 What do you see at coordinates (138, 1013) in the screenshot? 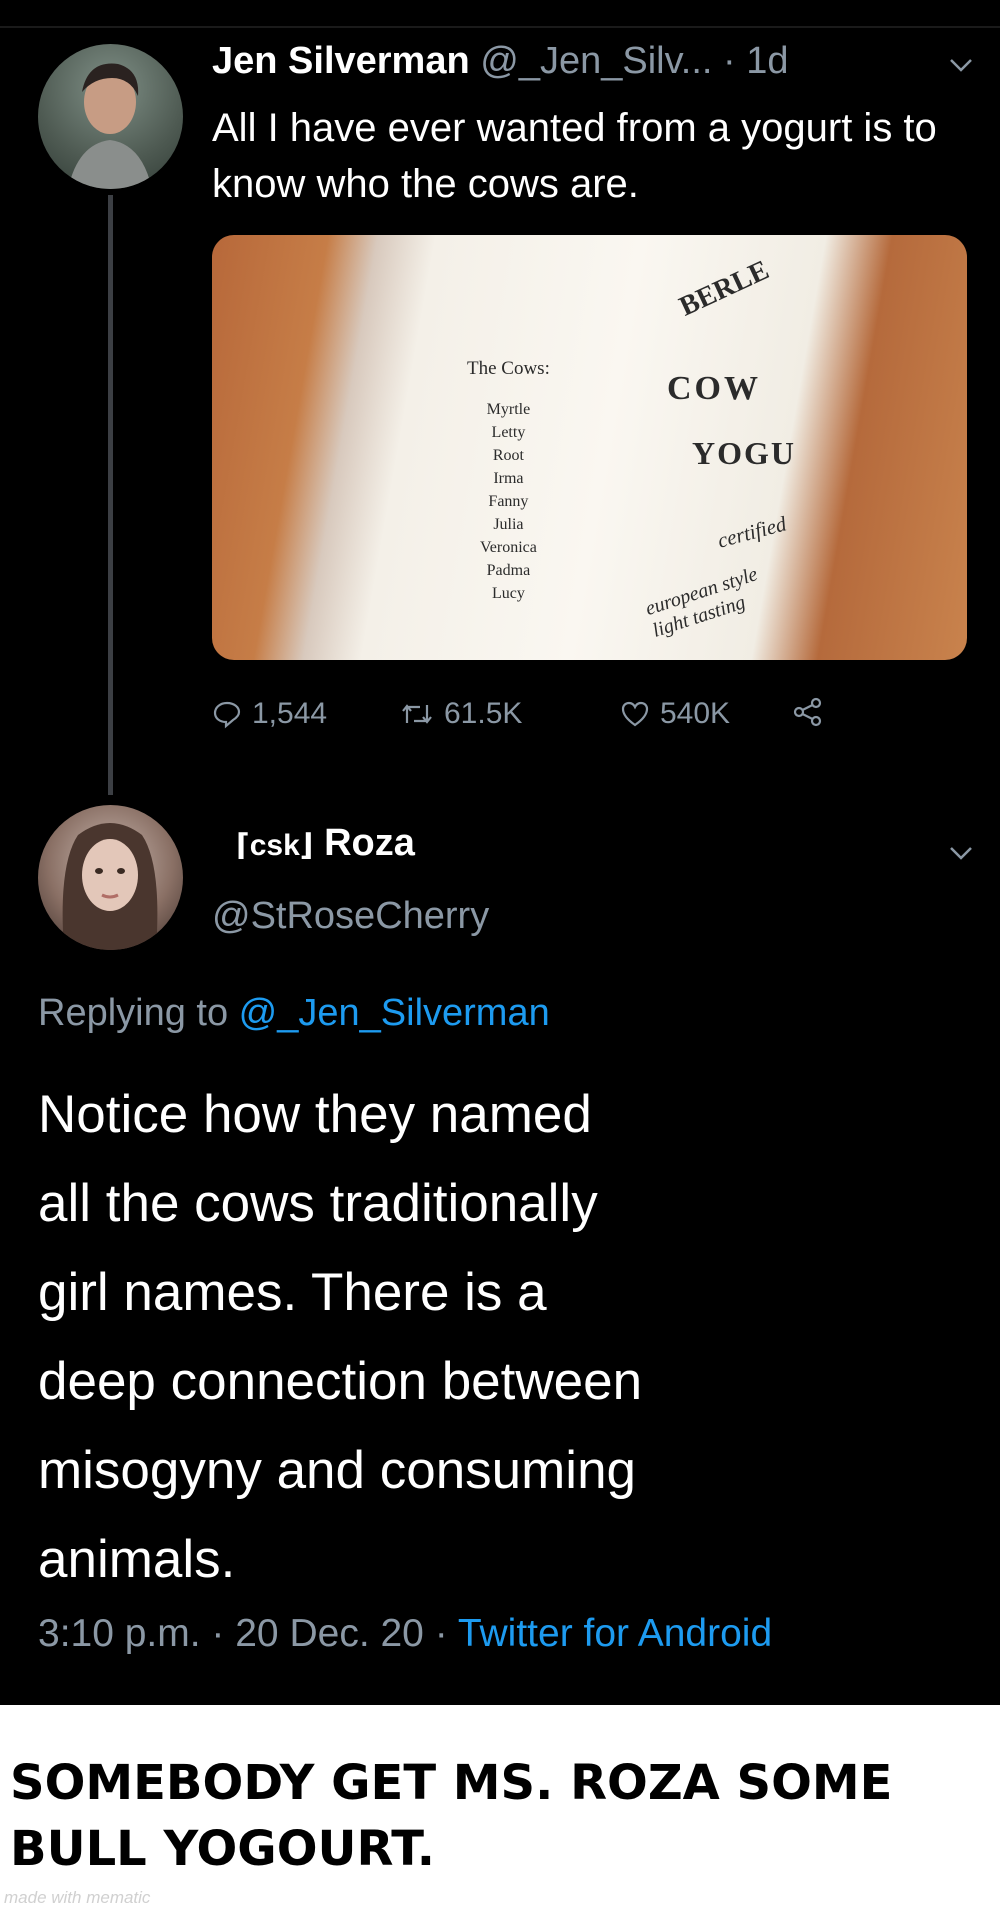
I see `replying-prefix: Replying to` at bounding box center [138, 1013].